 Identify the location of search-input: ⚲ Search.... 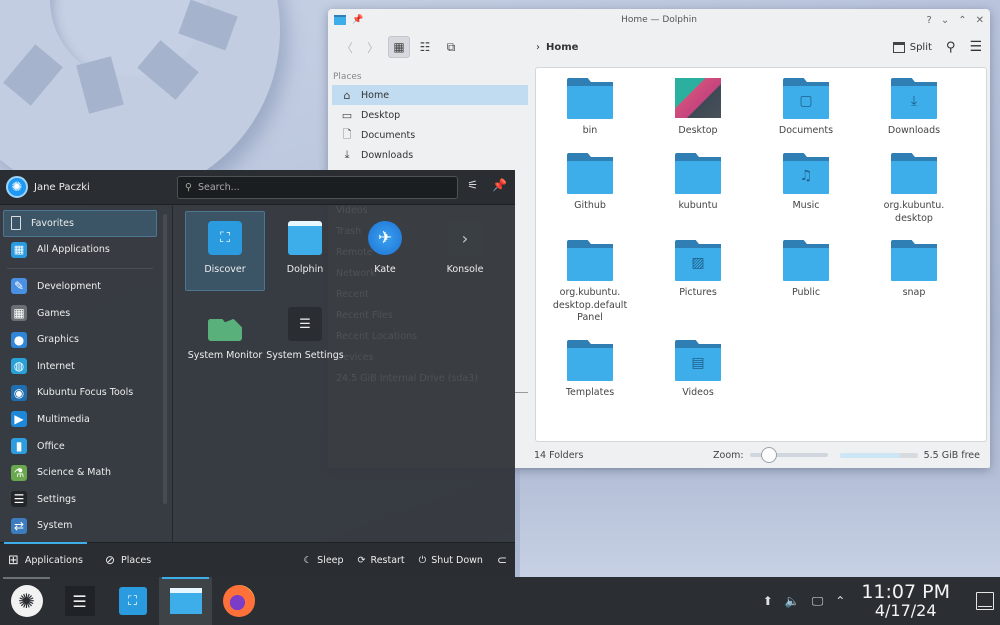
(317, 187).